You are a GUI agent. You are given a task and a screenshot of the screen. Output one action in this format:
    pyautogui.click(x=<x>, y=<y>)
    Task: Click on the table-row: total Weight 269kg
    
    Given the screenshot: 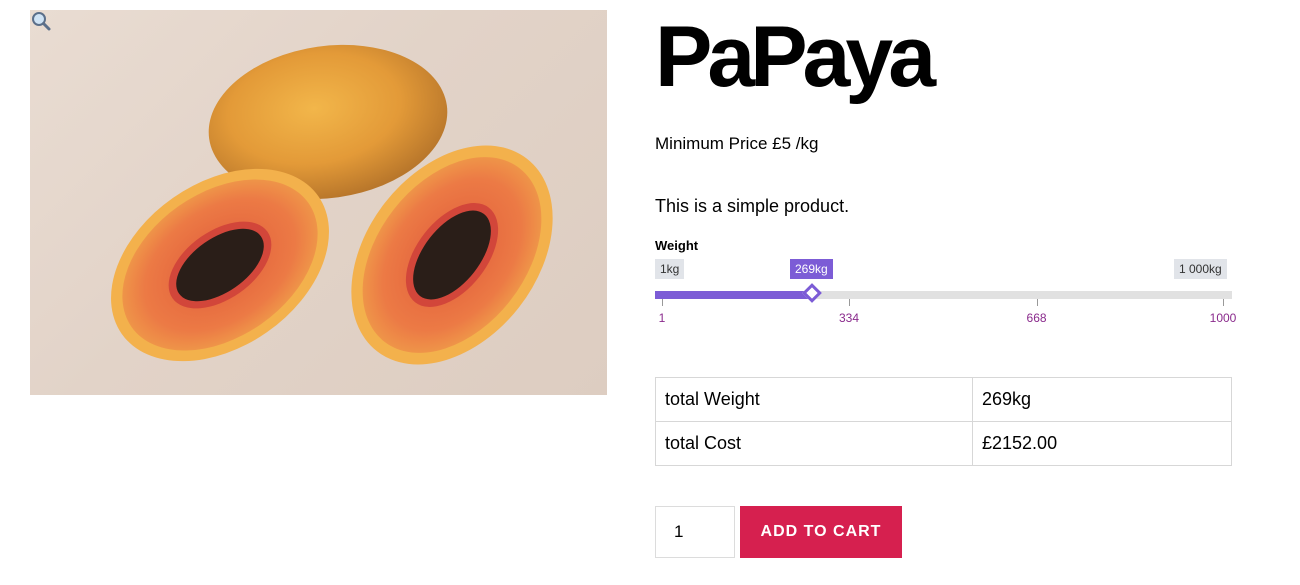 What is the action you would take?
    pyautogui.click(x=943, y=399)
    